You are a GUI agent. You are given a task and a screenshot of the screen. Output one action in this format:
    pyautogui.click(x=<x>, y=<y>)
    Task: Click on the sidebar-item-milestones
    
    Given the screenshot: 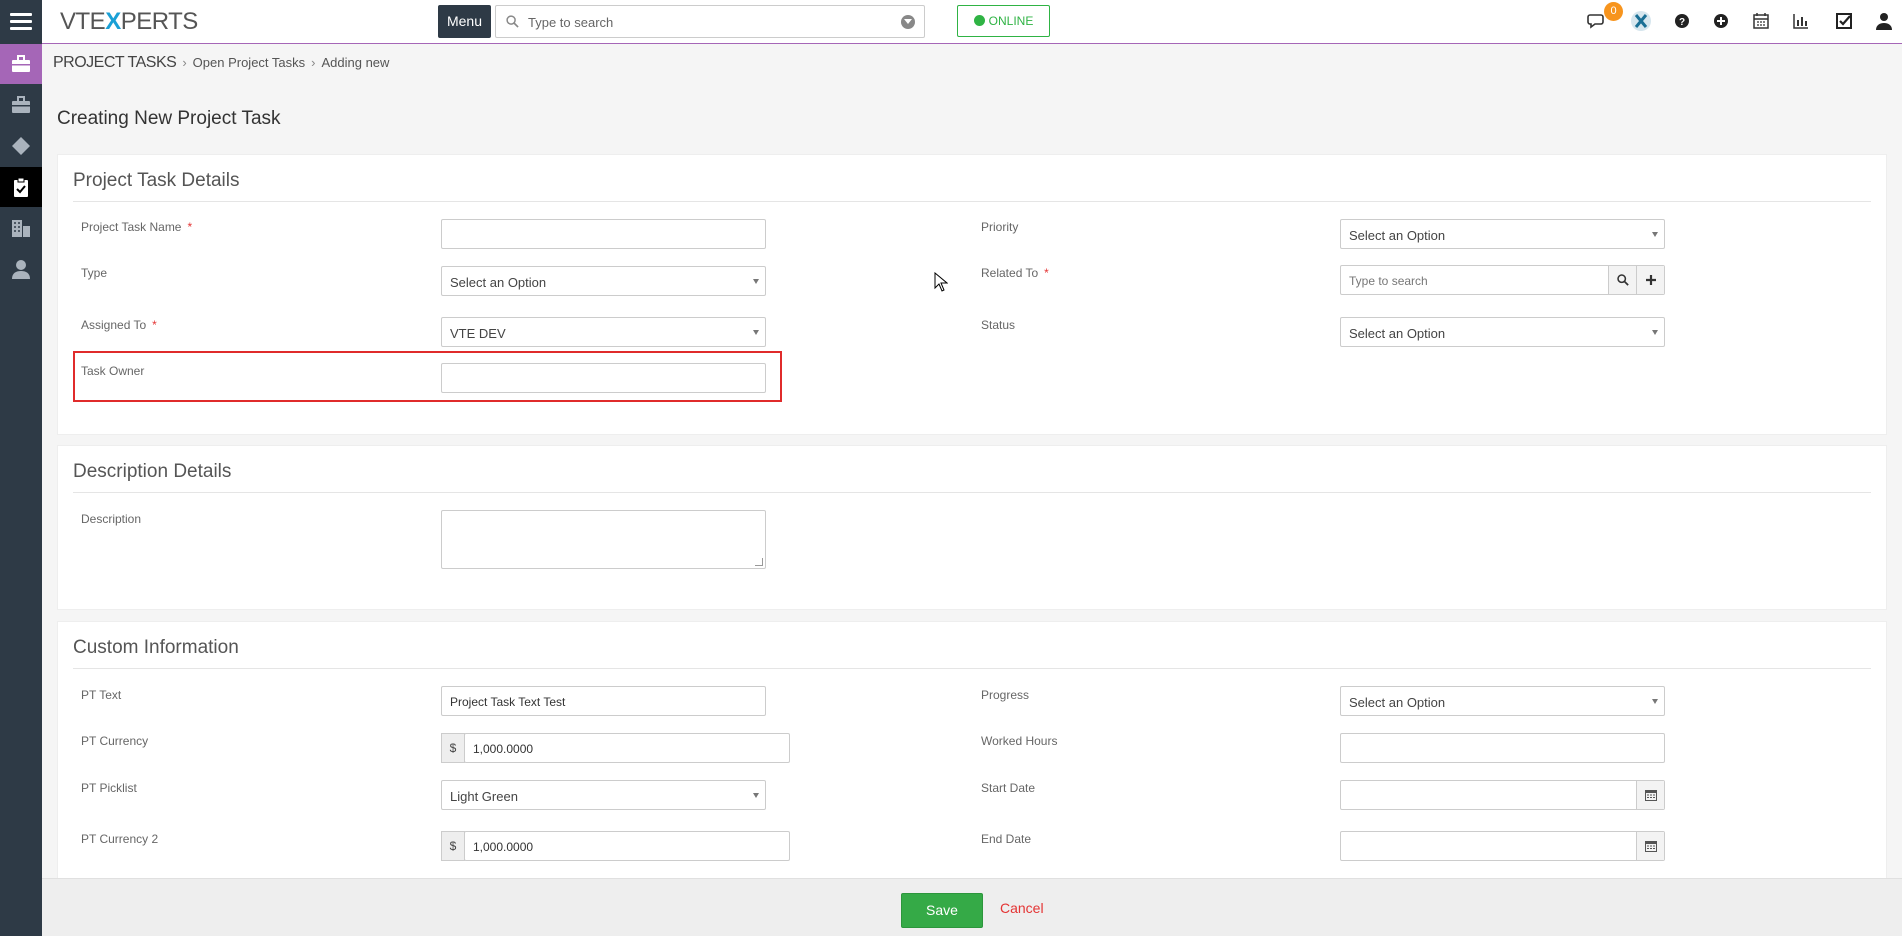 What is the action you would take?
    pyautogui.click(x=21, y=146)
    